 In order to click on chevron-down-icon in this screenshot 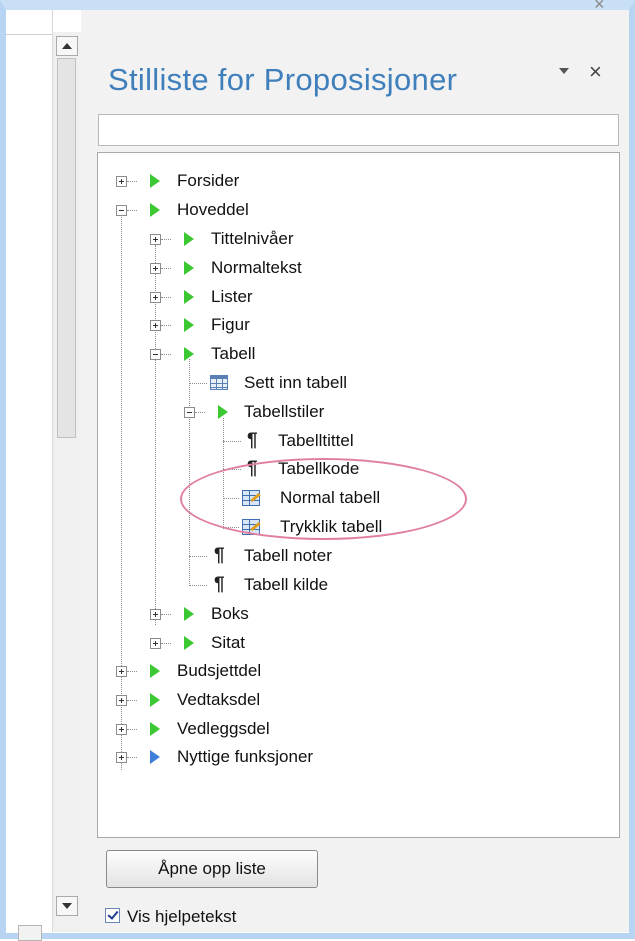, I will do `click(564, 71)`.